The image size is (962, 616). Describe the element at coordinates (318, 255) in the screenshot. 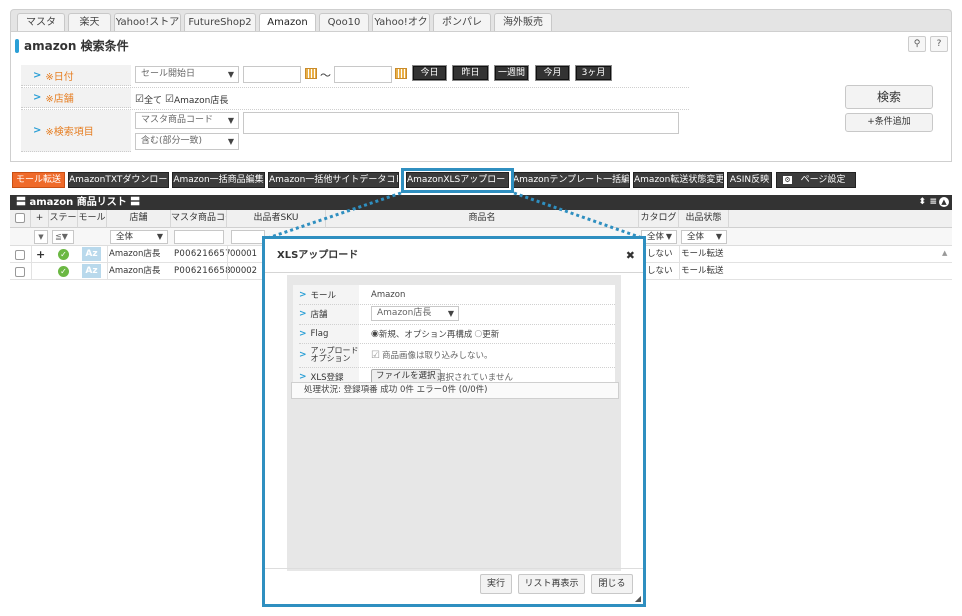

I see `dialog-title-text: XLSアップロード` at that location.